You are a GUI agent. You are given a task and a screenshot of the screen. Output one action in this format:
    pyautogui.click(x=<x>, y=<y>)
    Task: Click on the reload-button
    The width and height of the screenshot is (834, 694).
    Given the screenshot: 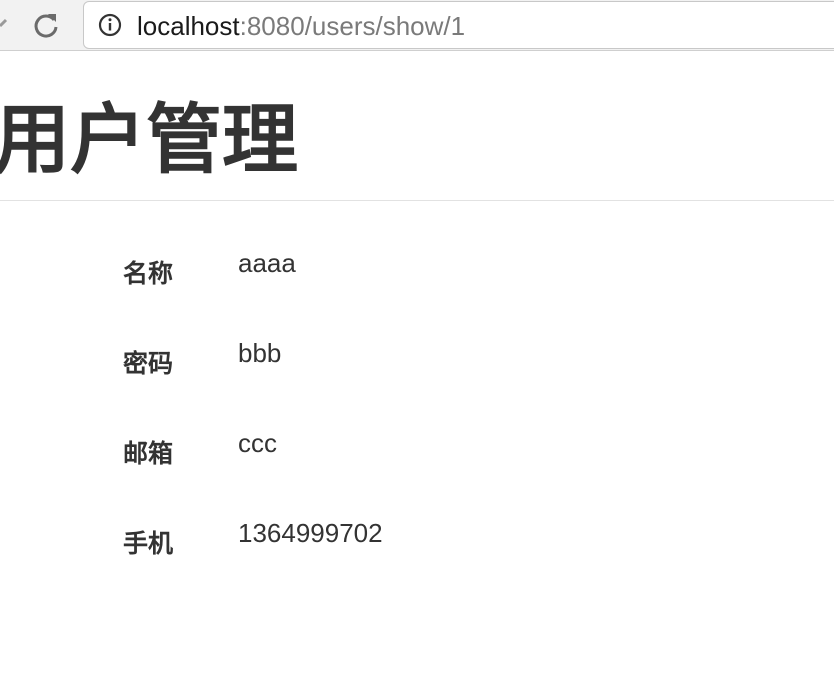 What is the action you would take?
    pyautogui.click(x=46, y=25)
    